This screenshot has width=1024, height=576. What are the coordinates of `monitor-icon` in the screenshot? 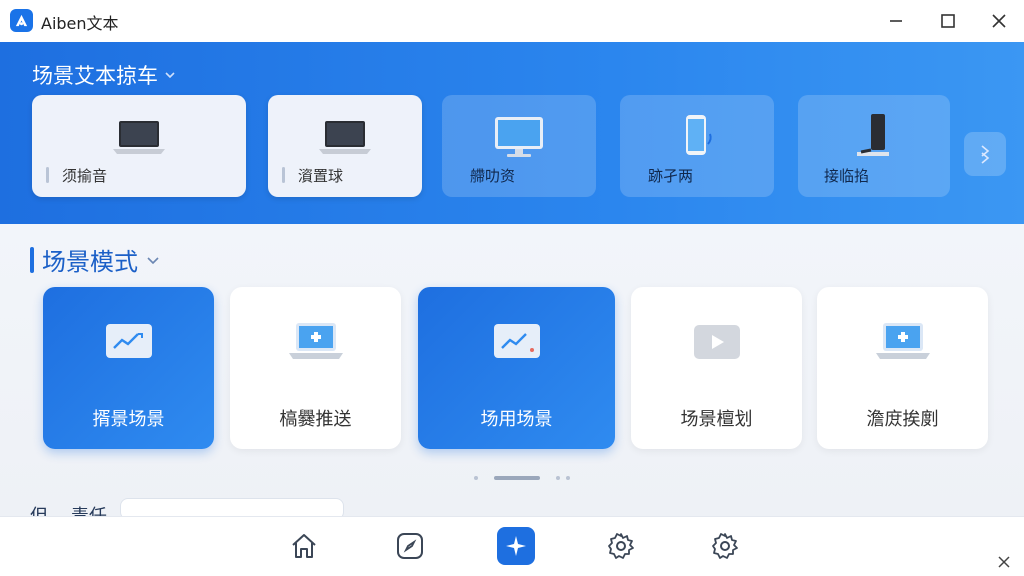 It's located at (519, 137).